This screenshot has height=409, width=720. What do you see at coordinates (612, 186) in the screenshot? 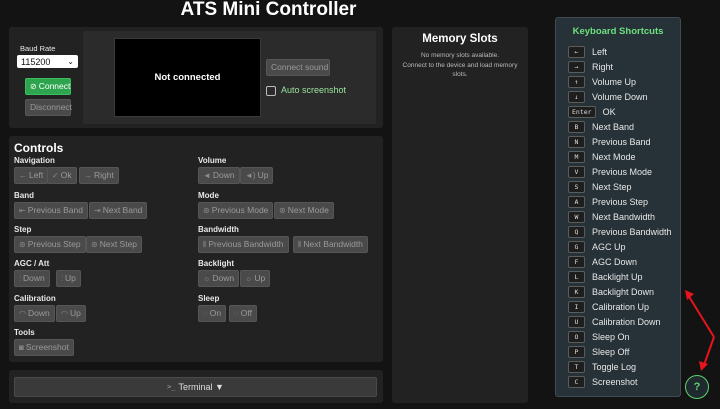
I see `shortcut-description: Next Step` at bounding box center [612, 186].